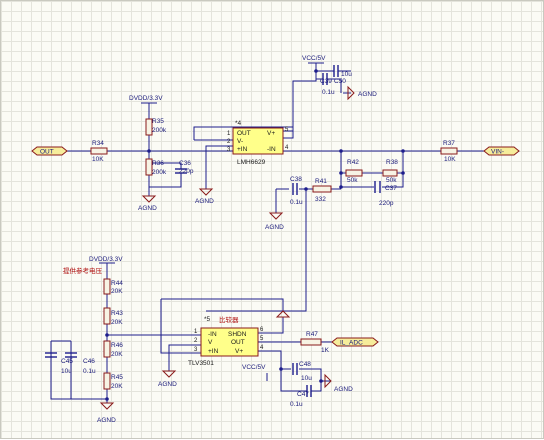 Image resolution: width=544 pixels, height=440 pixels. Describe the element at coordinates (89, 361) in the screenshot. I see `svg-text: C46` at that location.